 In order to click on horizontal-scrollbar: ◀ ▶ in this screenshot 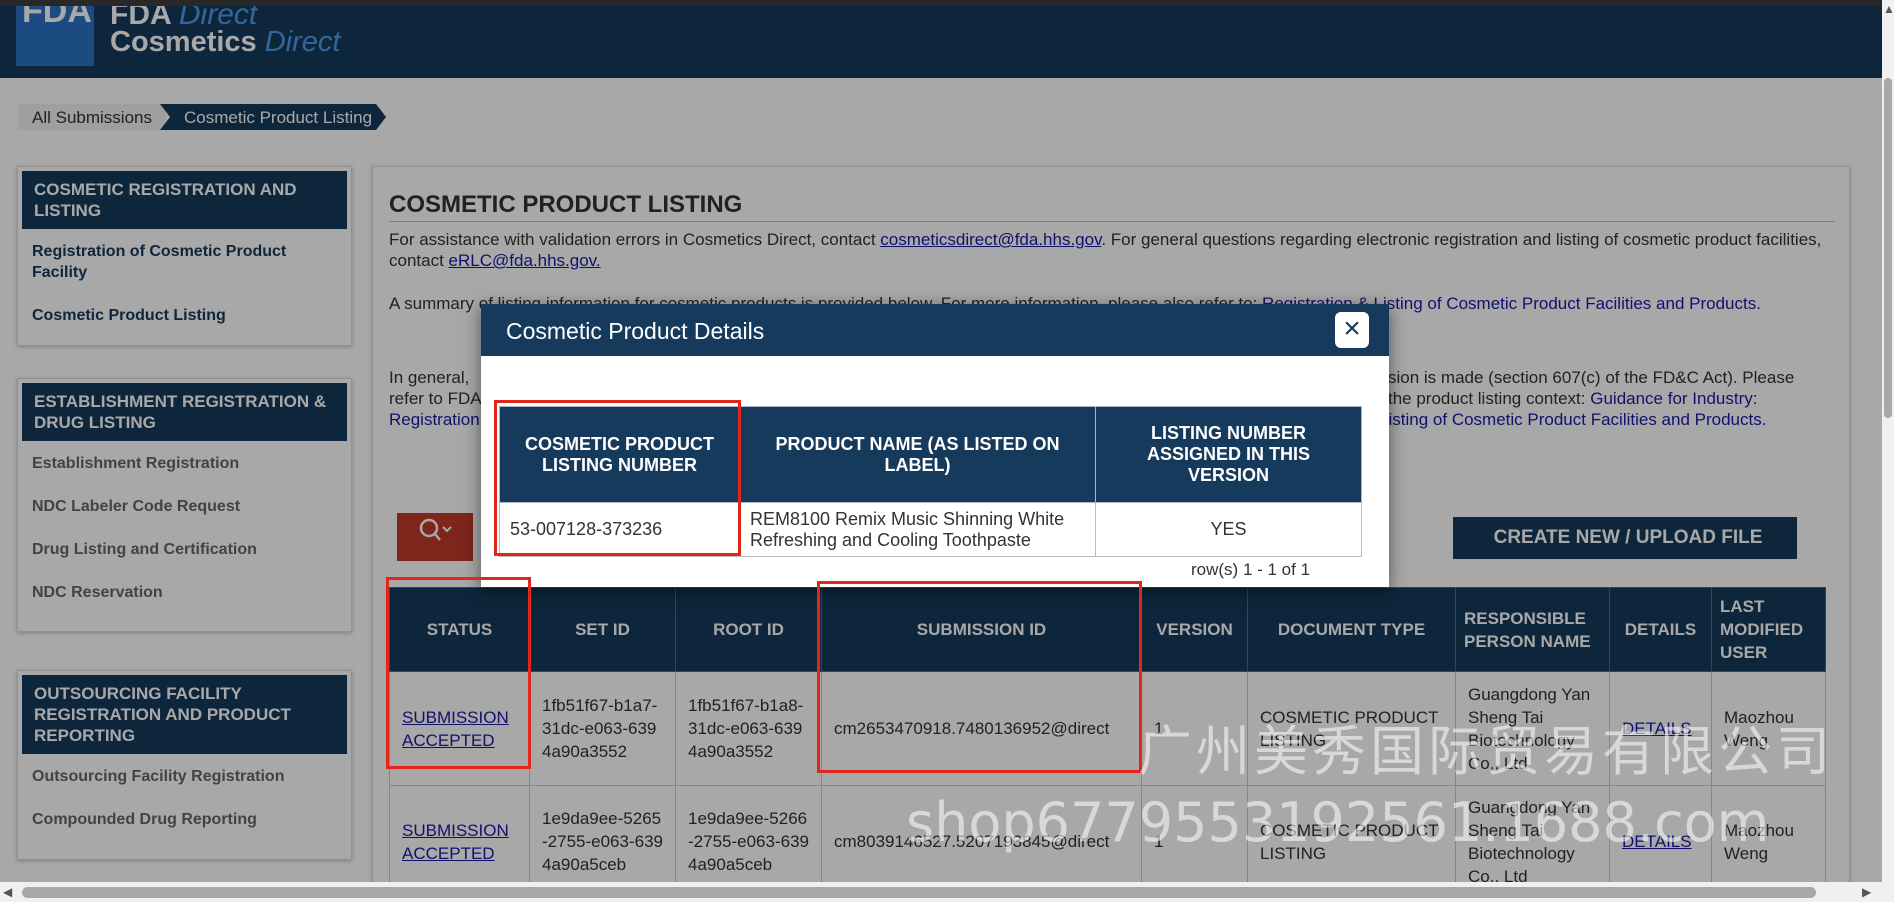, I will do `click(947, 892)`.